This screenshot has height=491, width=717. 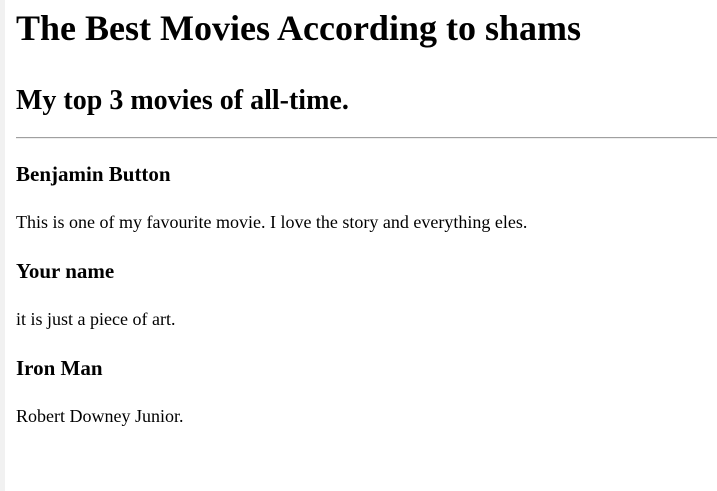 I want to click on movie-description: it is just a piece of art., so click(x=96, y=319).